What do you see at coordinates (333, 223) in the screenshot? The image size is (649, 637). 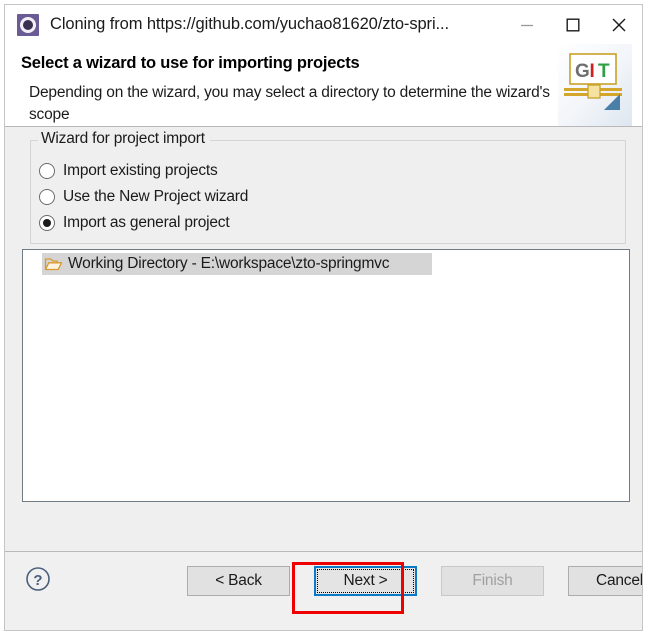 I see `radio-import-as-general-project: Import as general project` at bounding box center [333, 223].